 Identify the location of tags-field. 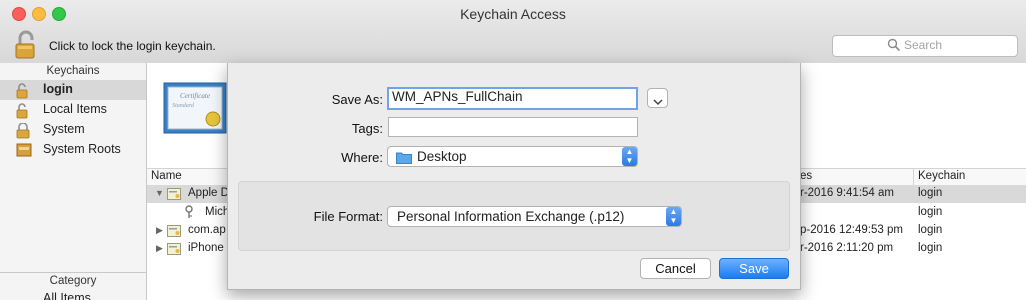
(513, 127).